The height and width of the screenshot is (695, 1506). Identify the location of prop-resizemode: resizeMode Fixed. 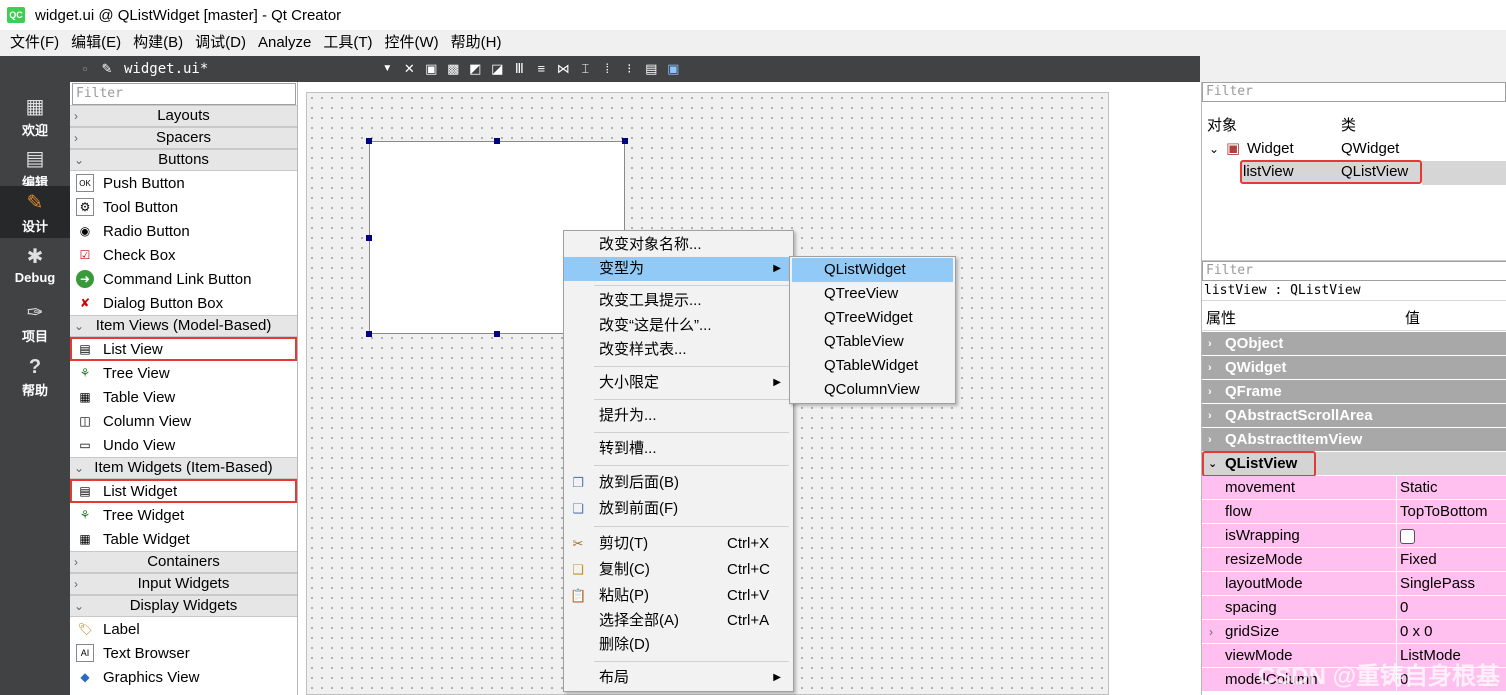
(1354, 560).